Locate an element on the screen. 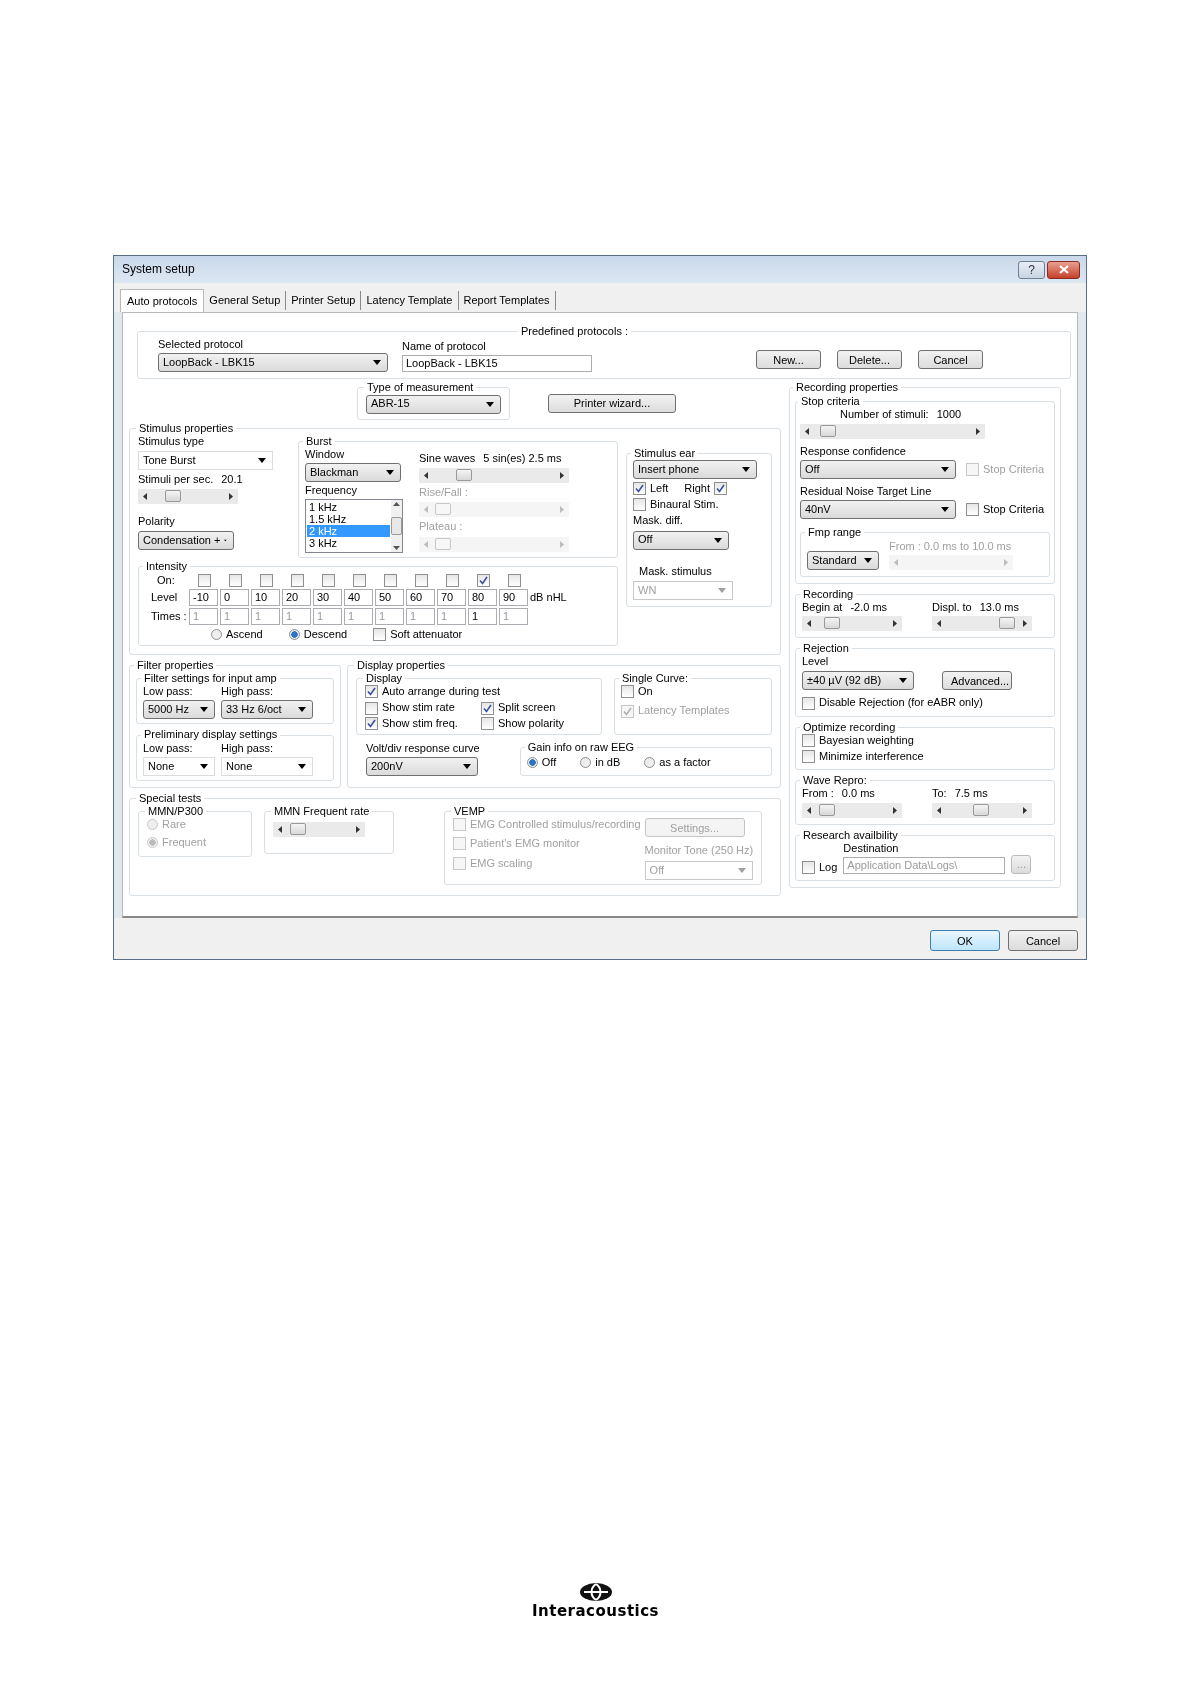 The height and width of the screenshot is (1684, 1191). input-field: -10 is located at coordinates (203, 597).